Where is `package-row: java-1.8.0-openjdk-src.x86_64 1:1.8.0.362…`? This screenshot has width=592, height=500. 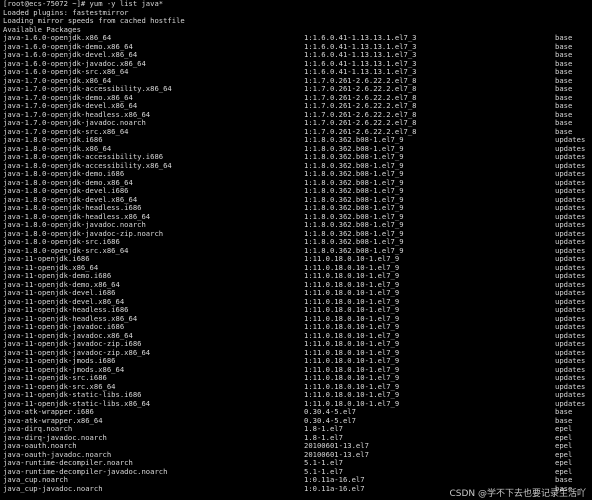 package-row: java-1.8.0-openjdk-src.x86_64 1:1.8.0.362… is located at coordinates (297, 251).